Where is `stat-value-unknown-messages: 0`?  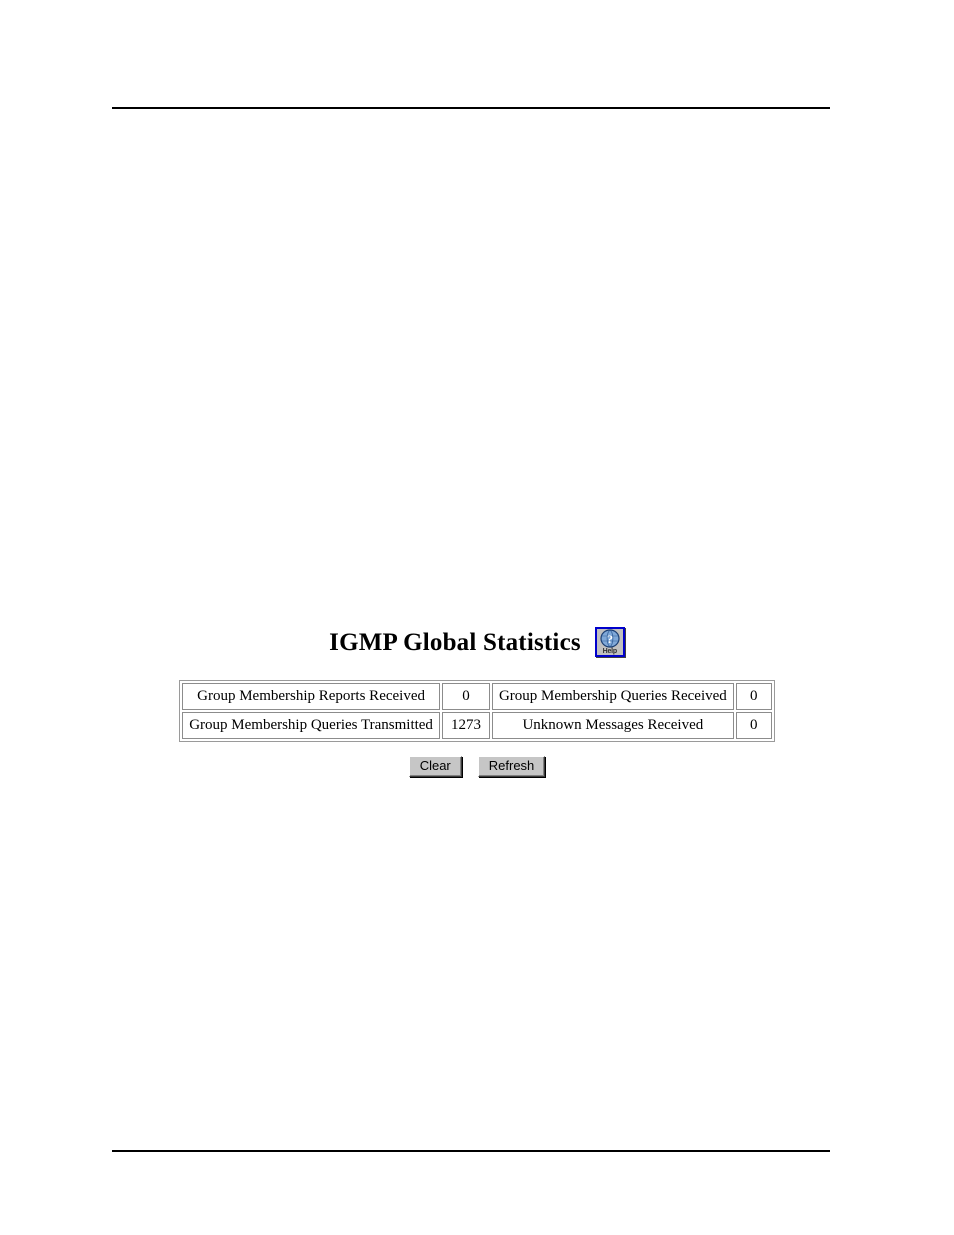
stat-value-unknown-messages: 0 is located at coordinates (753, 725).